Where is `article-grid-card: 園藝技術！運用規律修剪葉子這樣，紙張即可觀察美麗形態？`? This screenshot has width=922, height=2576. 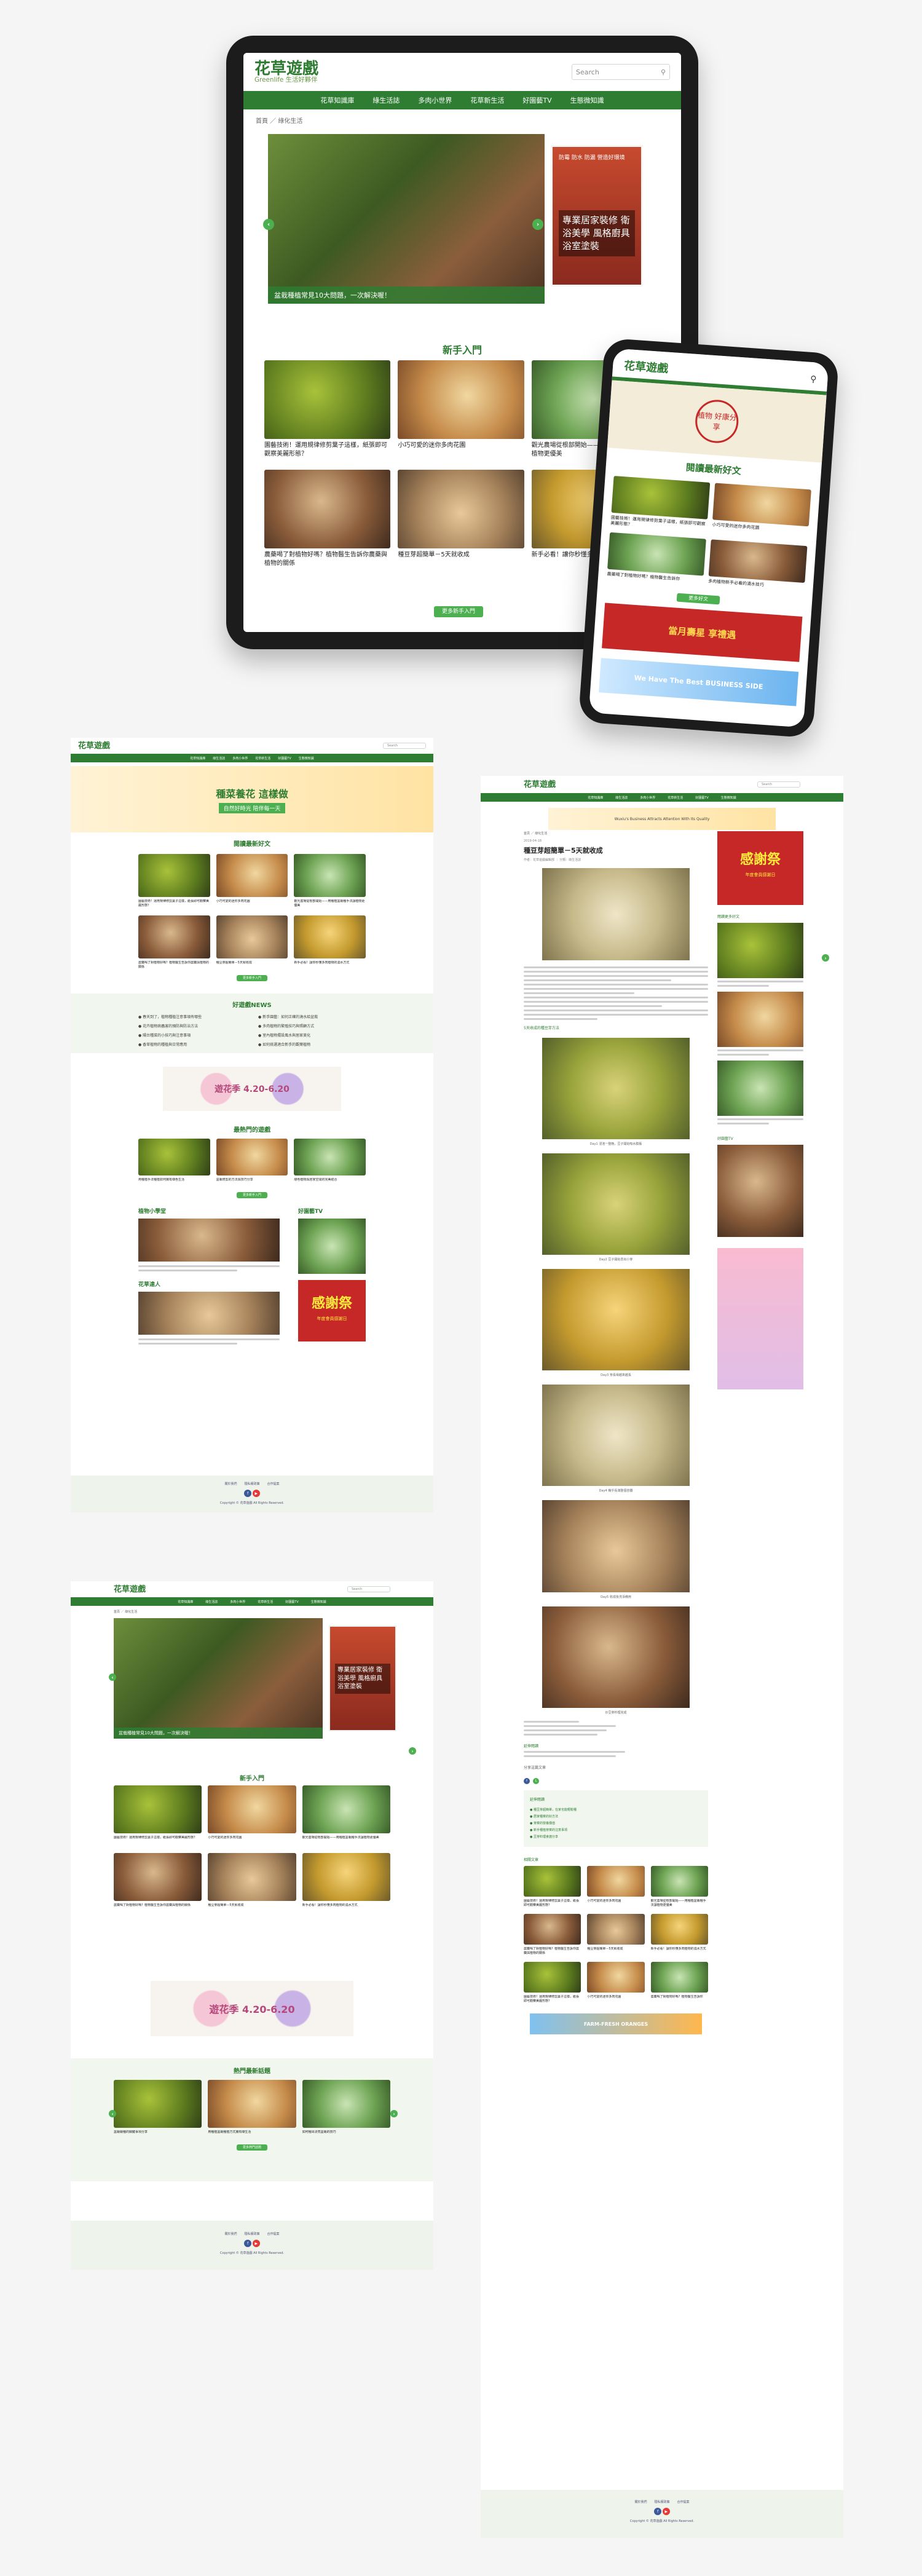 article-grid-card: 園藝技術！運用規律修剪葉子這樣，紙張即可觀察美麗形態？ is located at coordinates (552, 1983).